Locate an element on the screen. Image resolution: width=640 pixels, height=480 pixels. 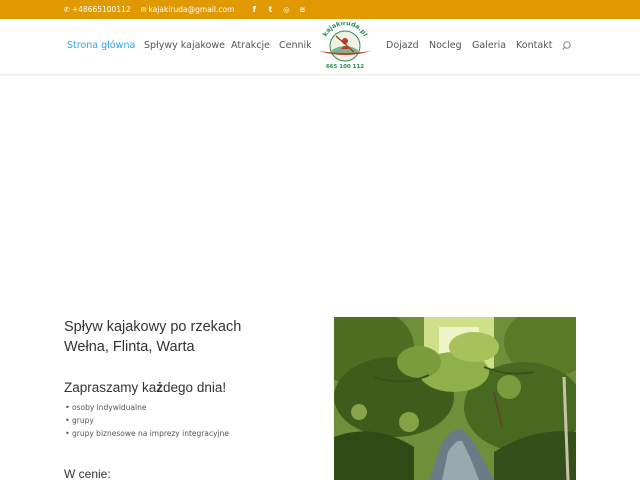
nav-link-accommodation: Nocleg is located at coordinates (445, 45).